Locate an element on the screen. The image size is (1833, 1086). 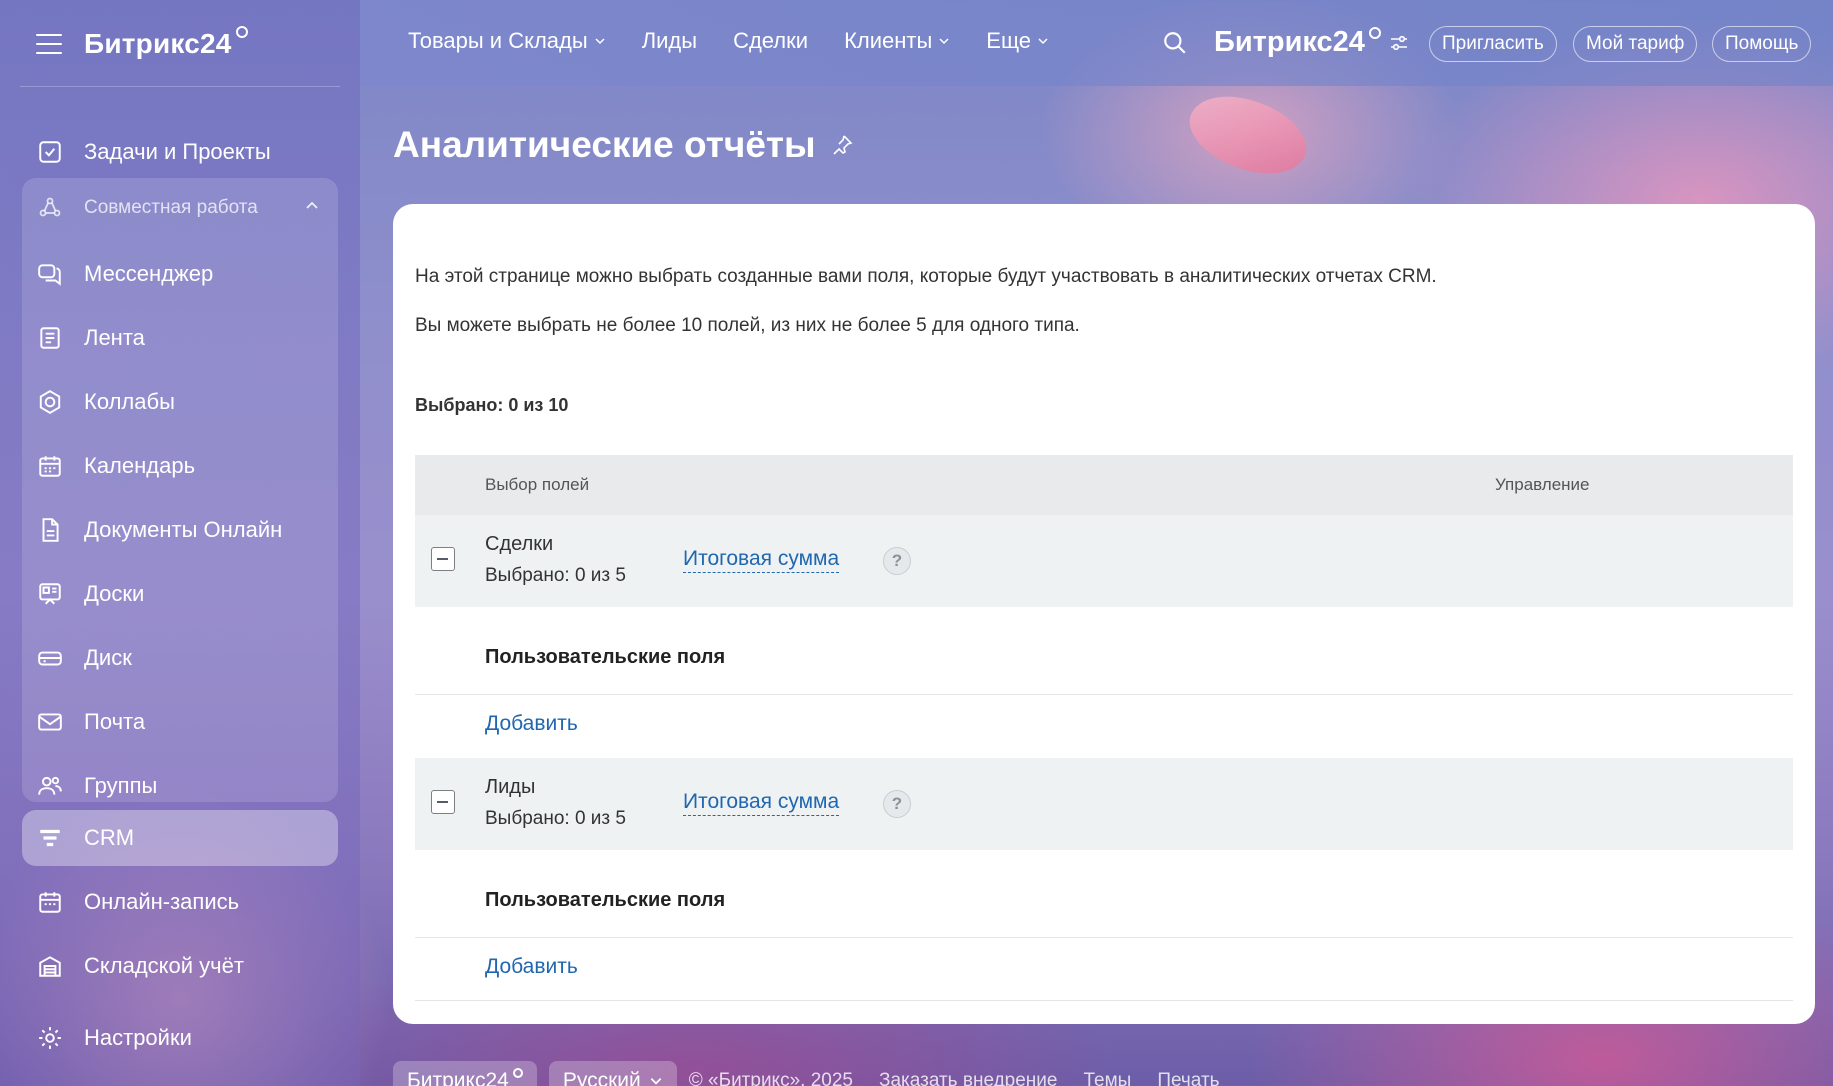
topnav-leads: Лиды is located at coordinates (669, 41).